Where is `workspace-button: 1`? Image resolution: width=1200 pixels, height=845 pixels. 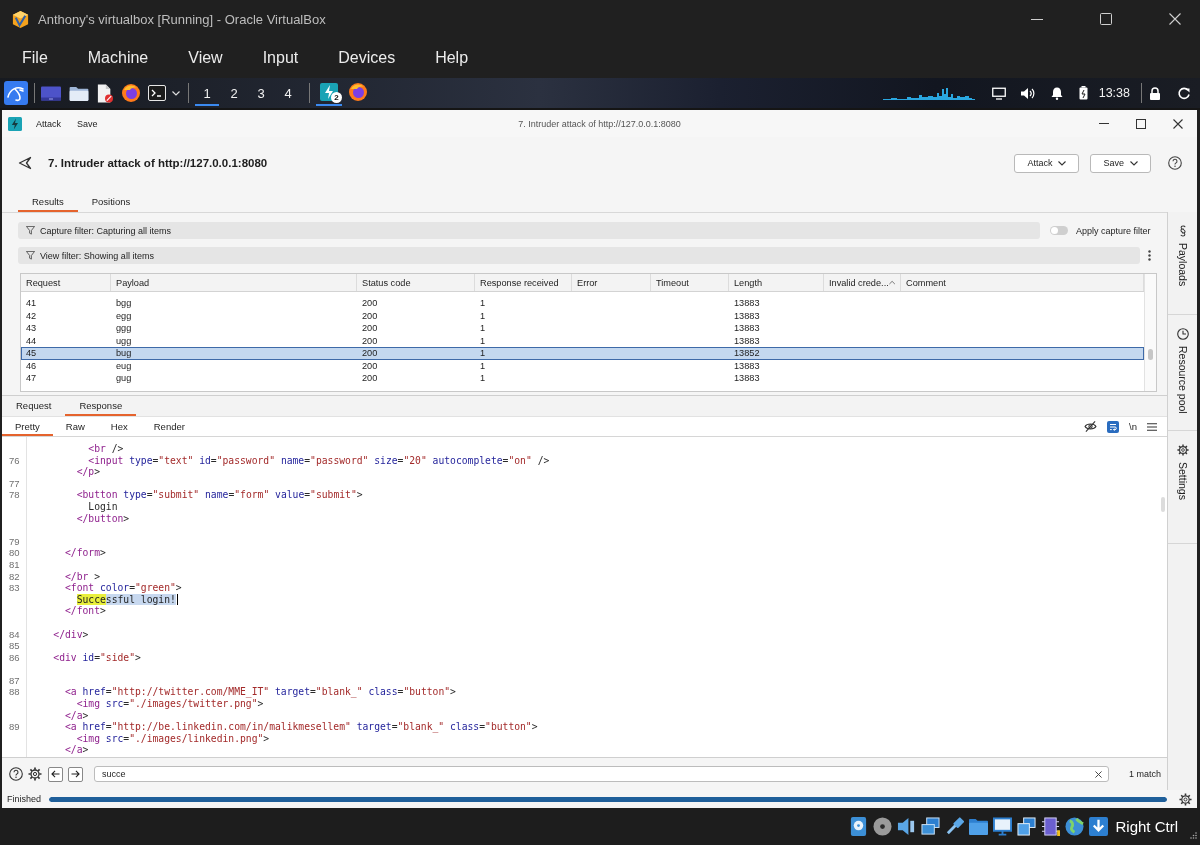 workspace-button: 1 is located at coordinates (207, 93).